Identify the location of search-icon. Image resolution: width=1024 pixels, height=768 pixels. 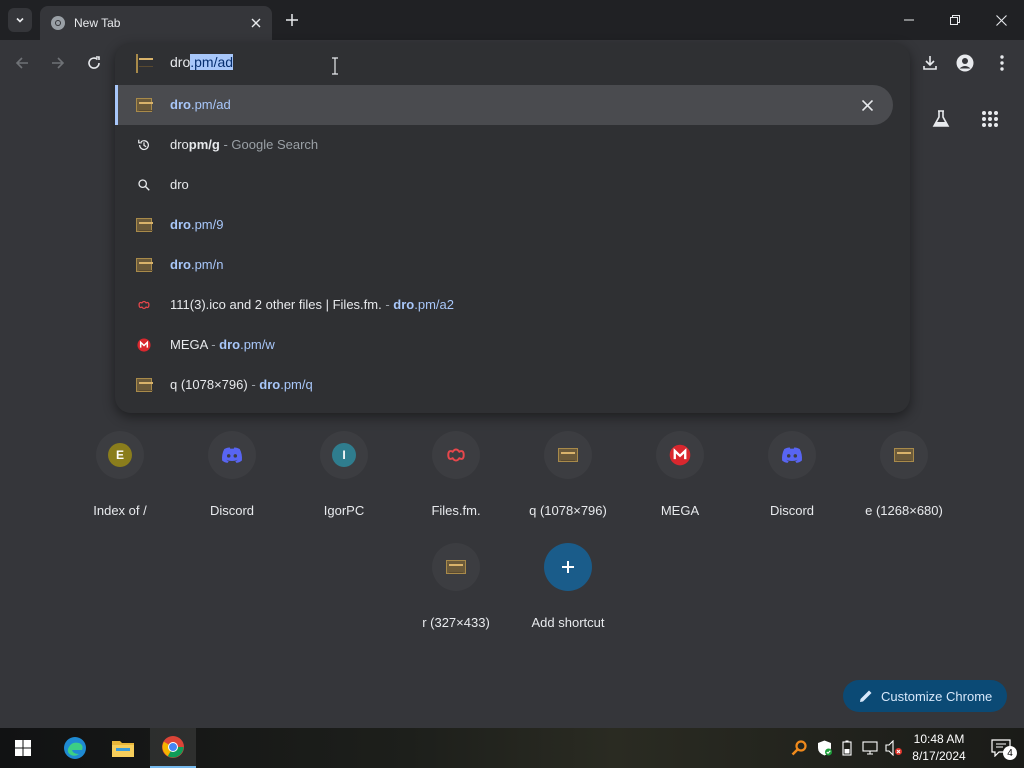
(144, 185).